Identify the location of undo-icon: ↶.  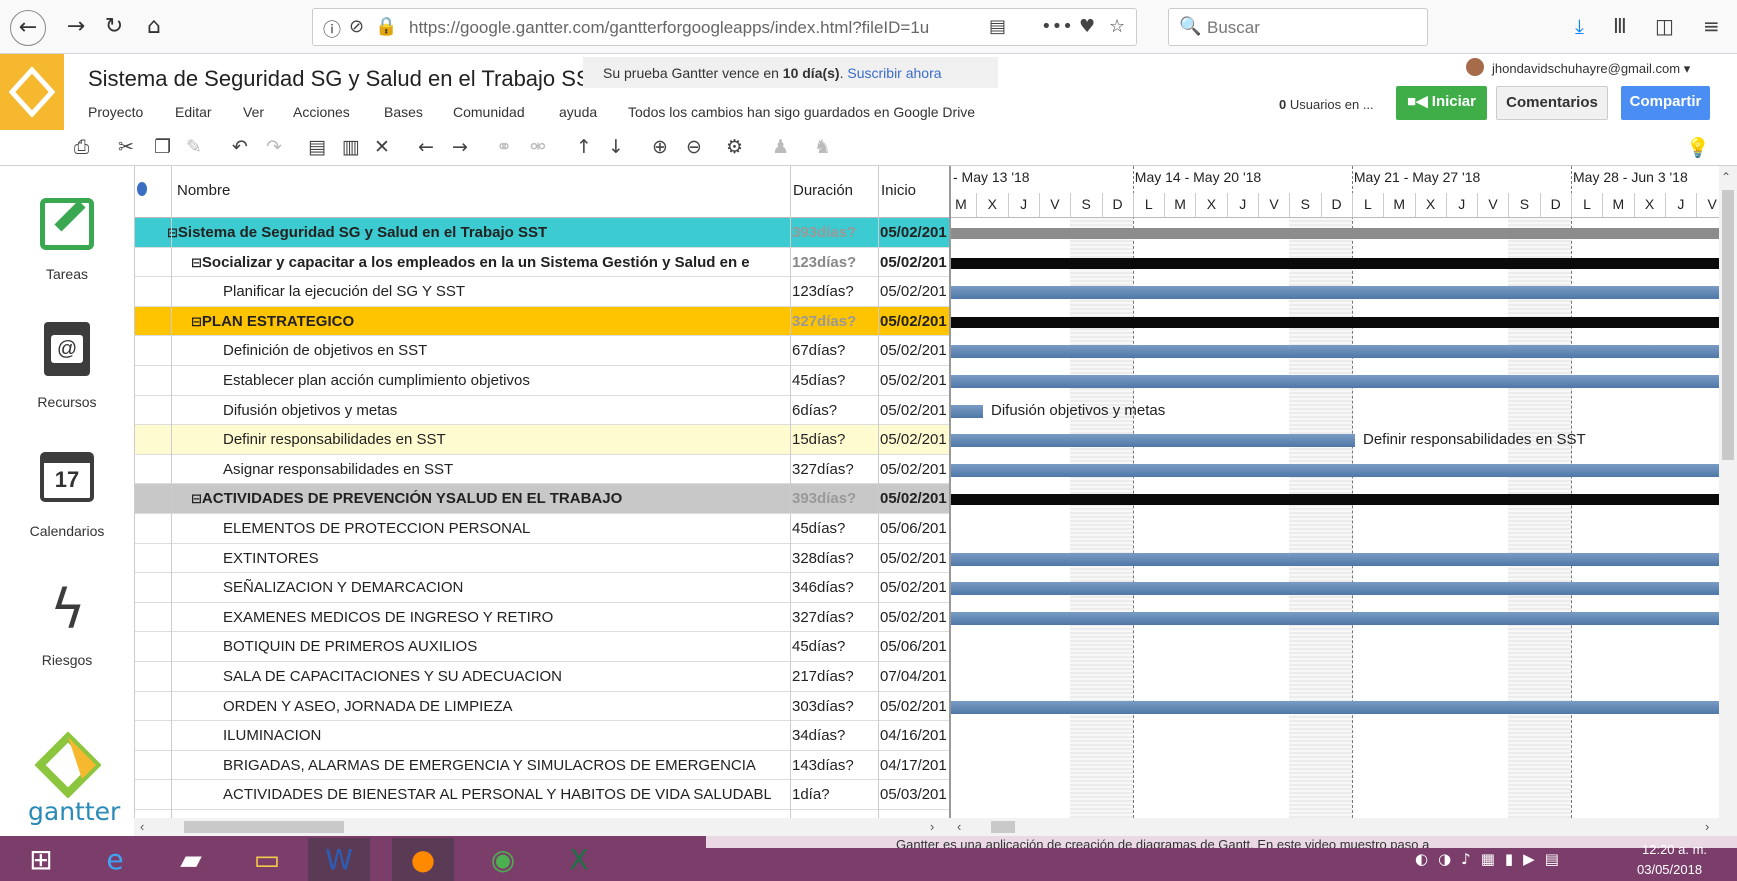
(240, 147).